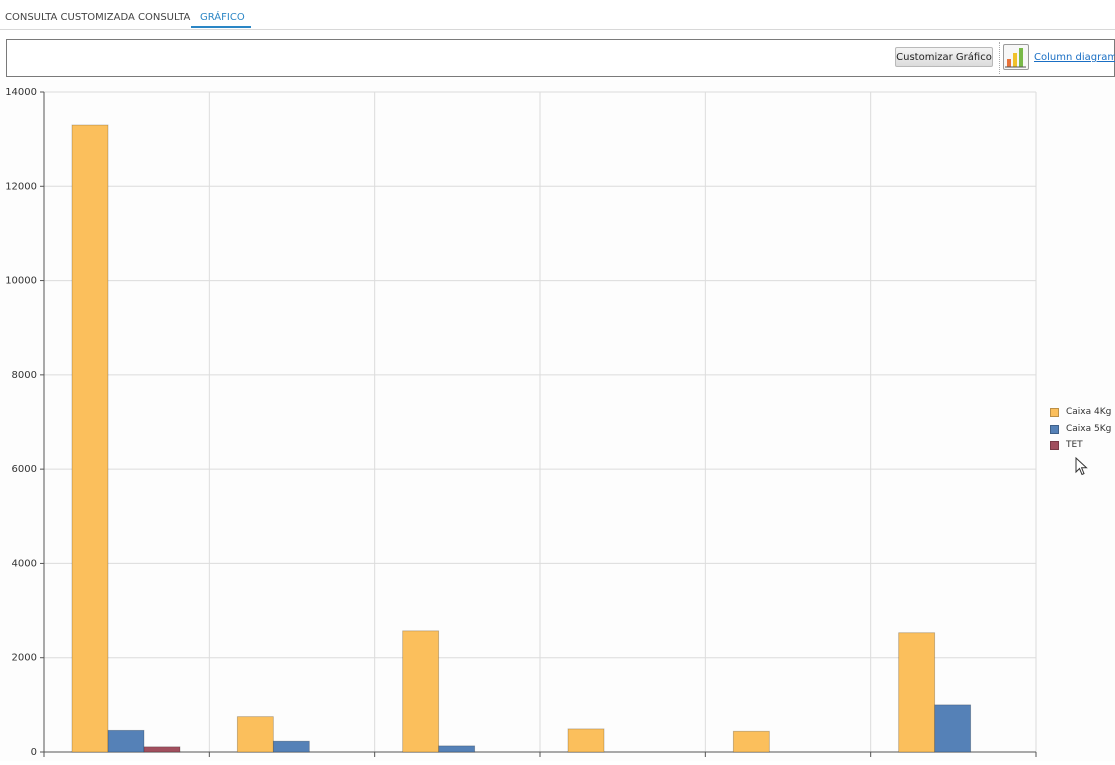 The height and width of the screenshot is (765, 1115). I want to click on y-tick-label: 10000, so click(21, 281).